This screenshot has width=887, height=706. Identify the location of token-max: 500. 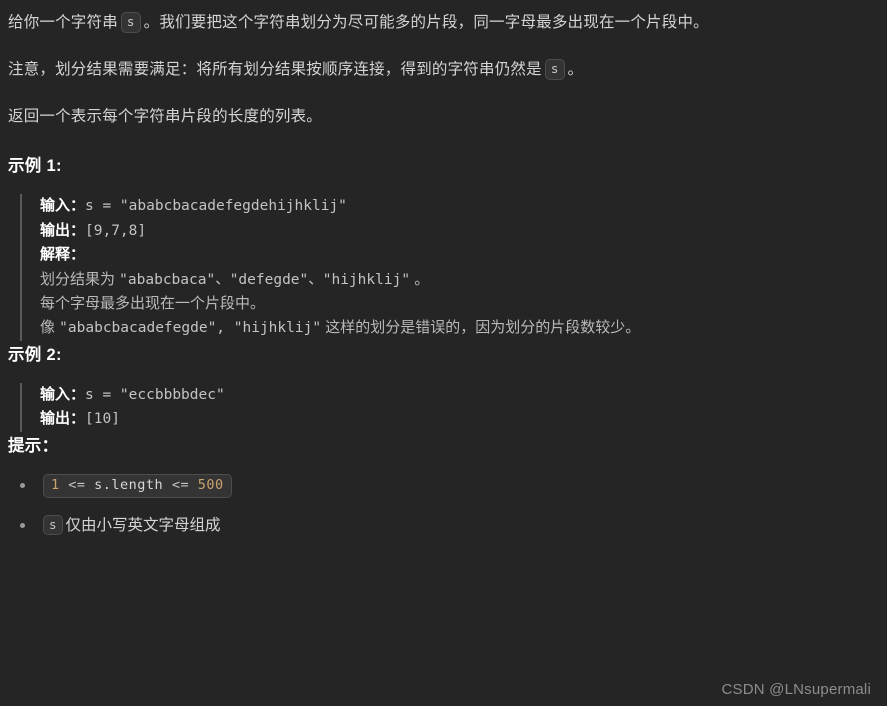
(210, 484).